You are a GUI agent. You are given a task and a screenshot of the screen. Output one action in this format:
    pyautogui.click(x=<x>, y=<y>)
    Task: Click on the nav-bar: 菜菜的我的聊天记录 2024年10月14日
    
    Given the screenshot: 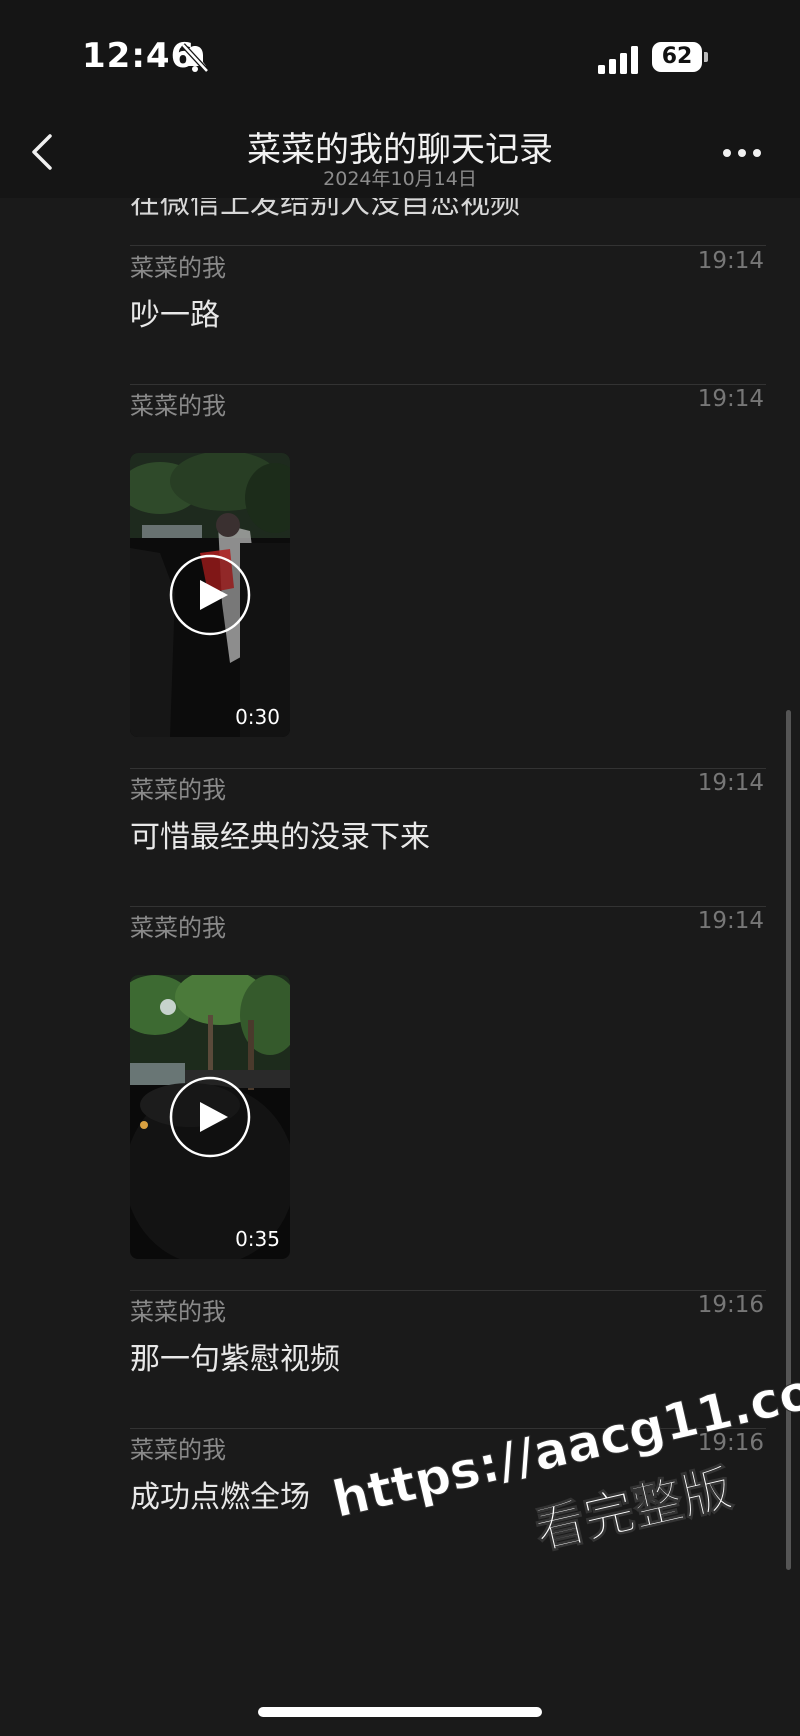 What is the action you would take?
    pyautogui.click(x=400, y=149)
    